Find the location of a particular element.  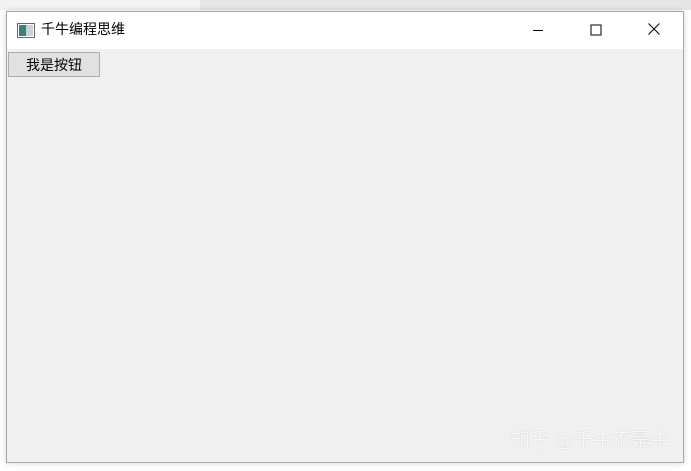

background-strip-left is located at coordinates (100, 5).